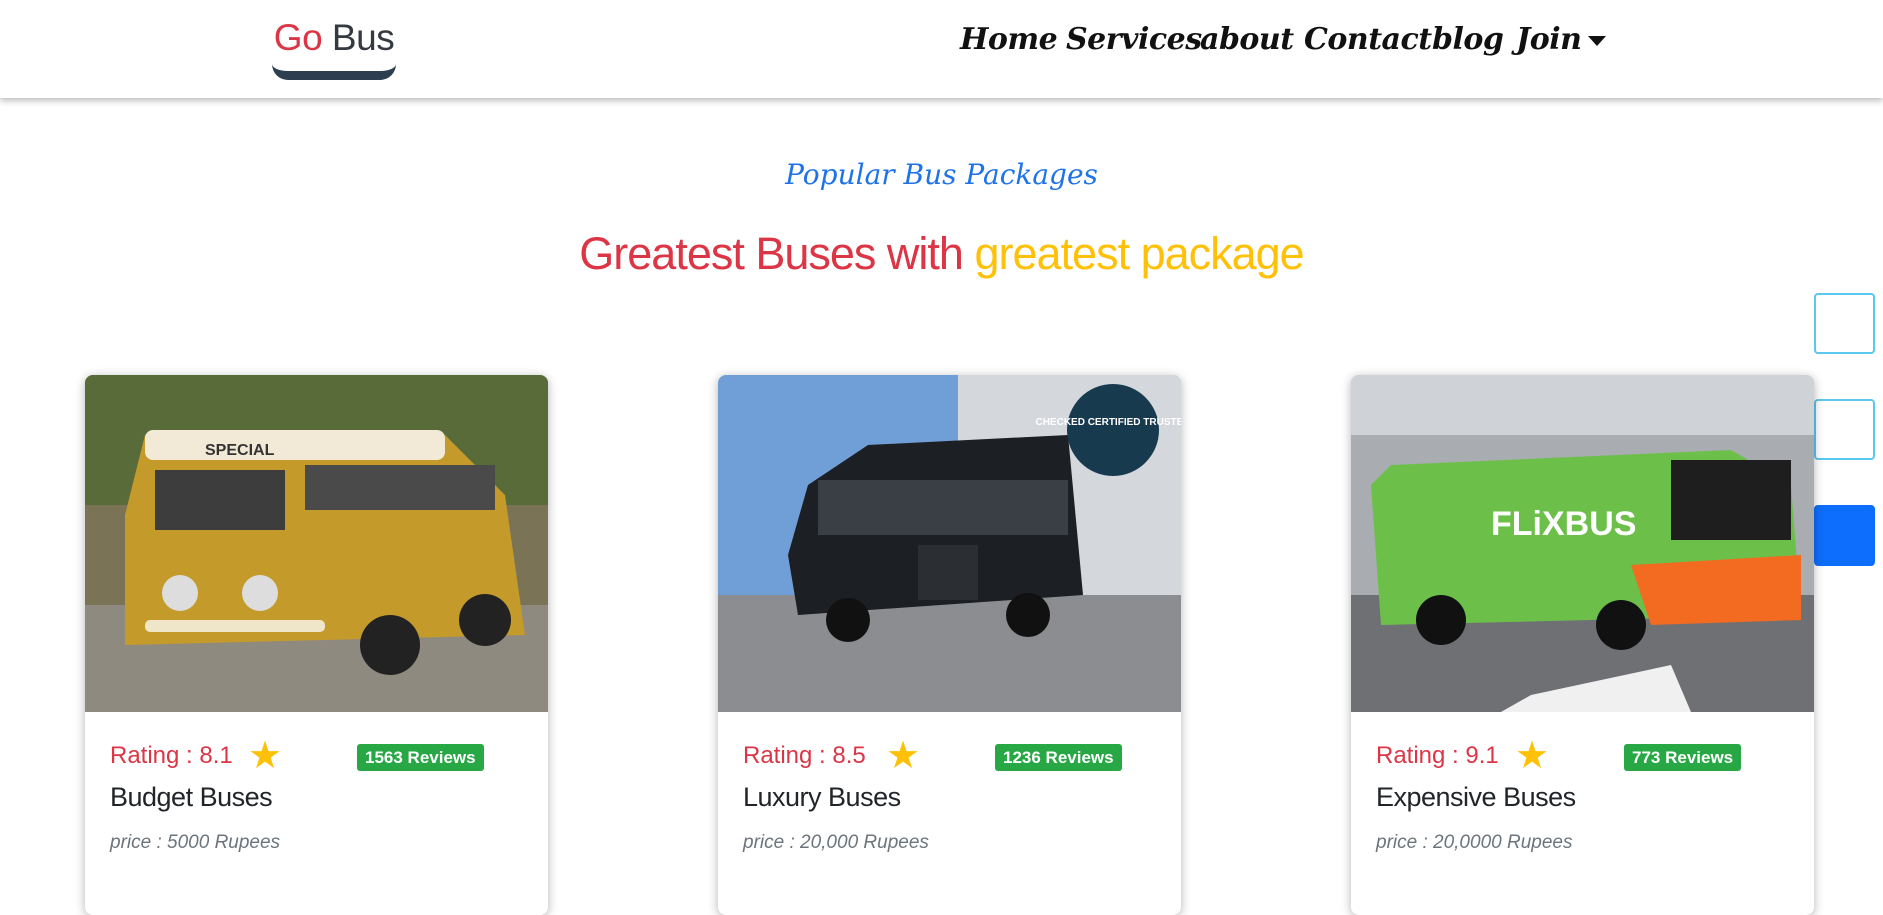 Image resolution: width=1883 pixels, height=915 pixels. I want to click on luxury-bus-image: CHECKED CERTIFIED TRUSTED, so click(949, 543).